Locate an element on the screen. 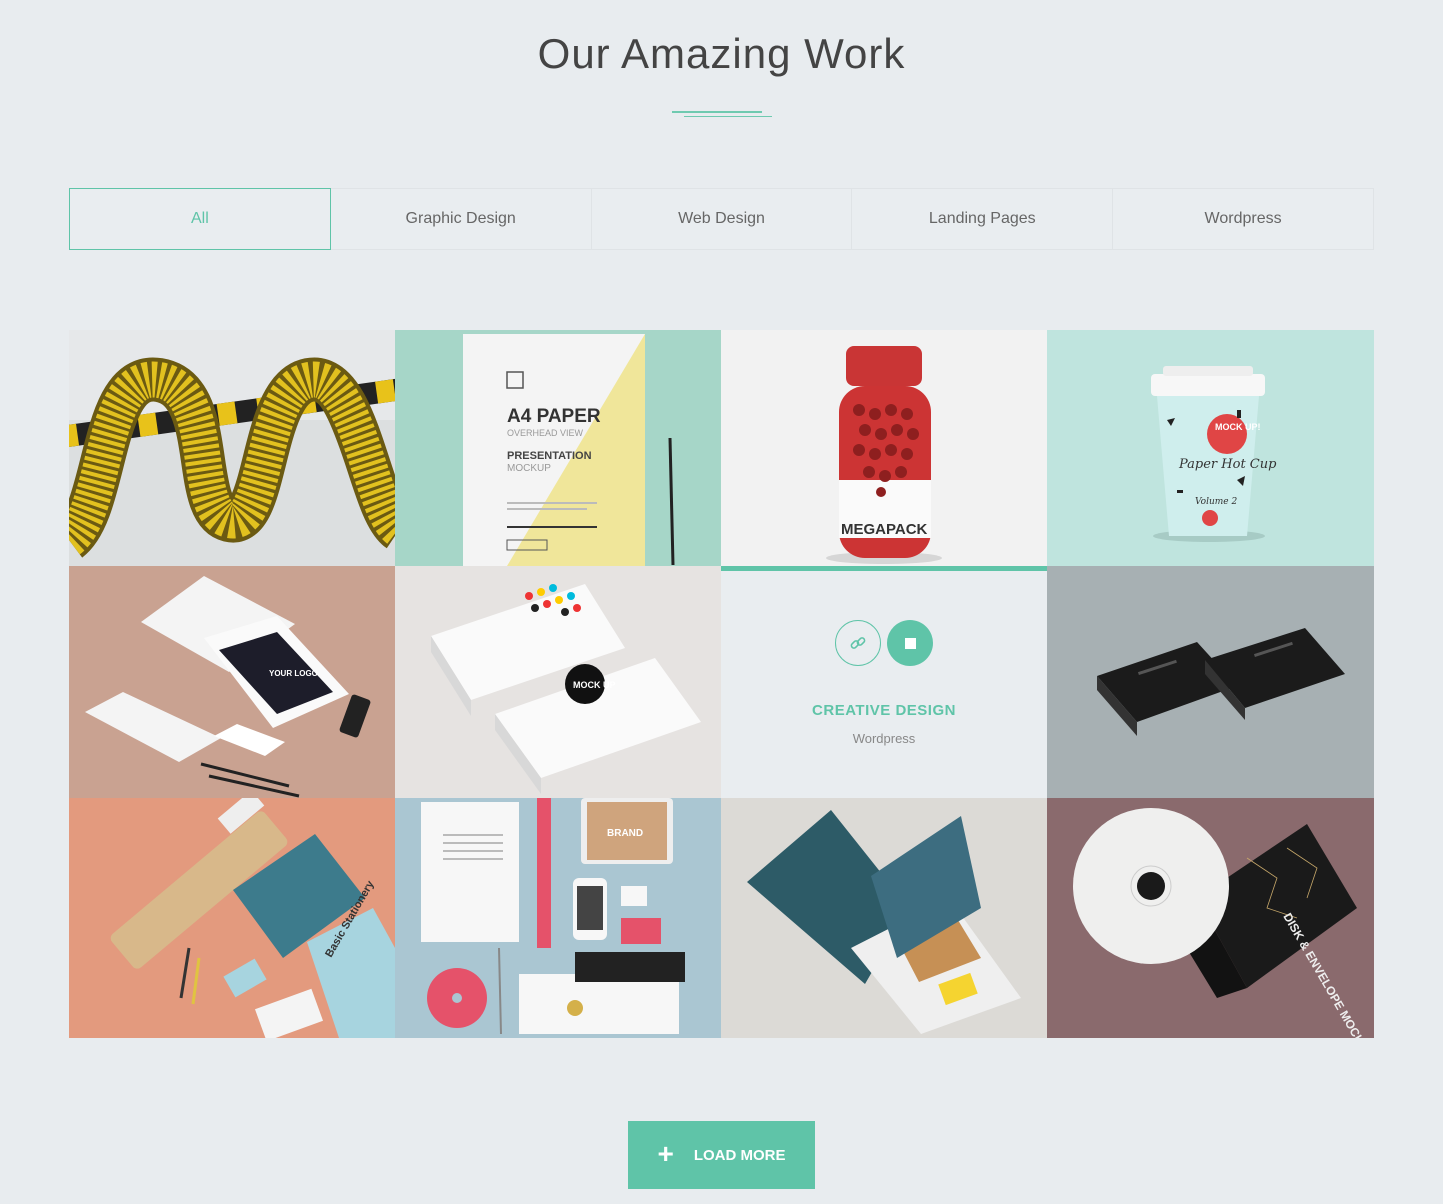 This screenshot has height=1204, width=1443. title-underline is located at coordinates (722, 114).